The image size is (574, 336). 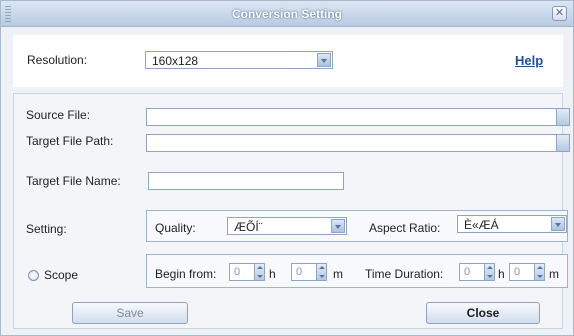 What do you see at coordinates (186, 274) in the screenshot?
I see `begin-from-label: Begin from:` at bounding box center [186, 274].